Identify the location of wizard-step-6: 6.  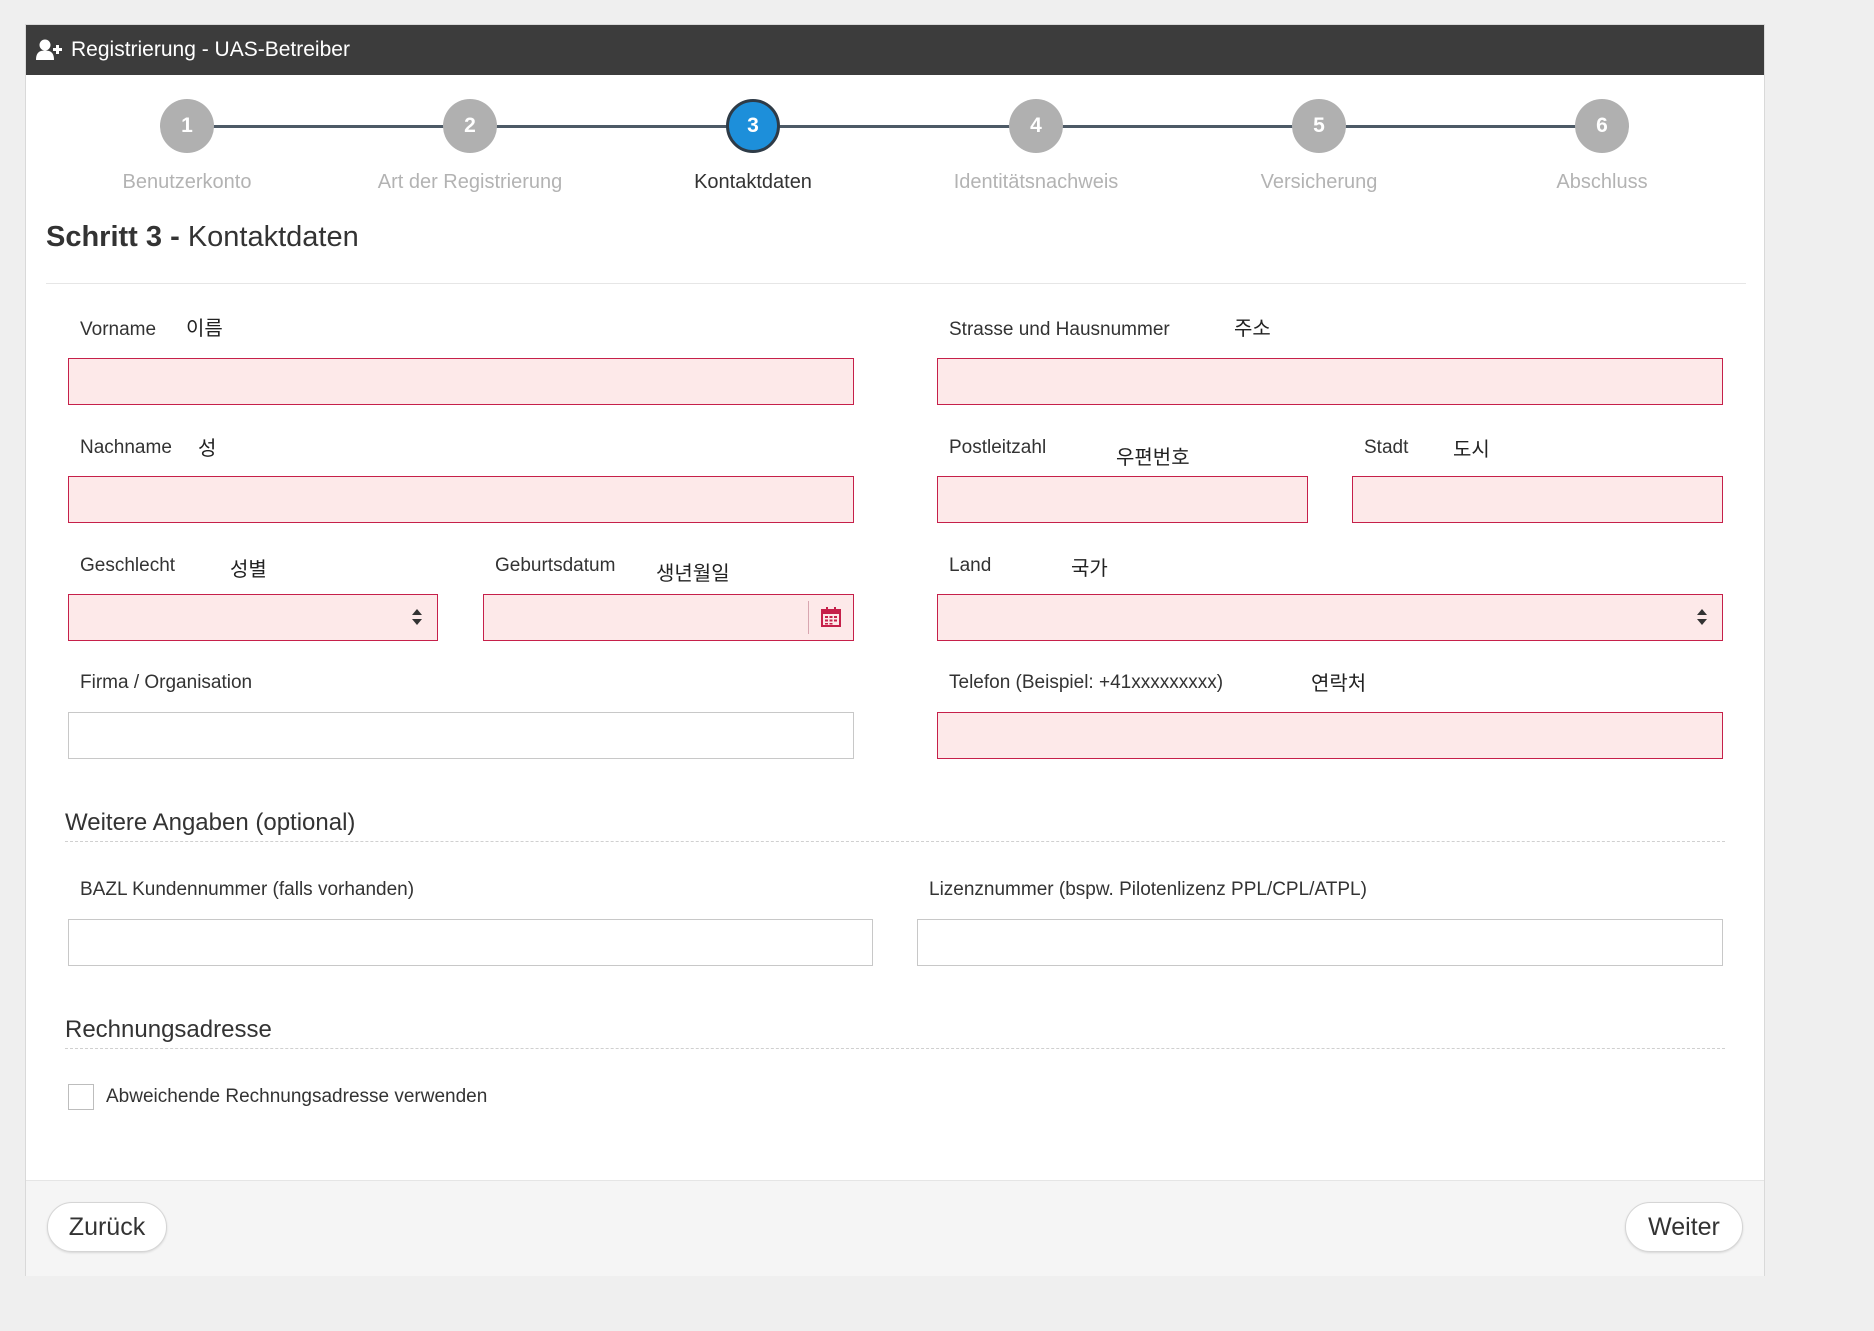
(1602, 126).